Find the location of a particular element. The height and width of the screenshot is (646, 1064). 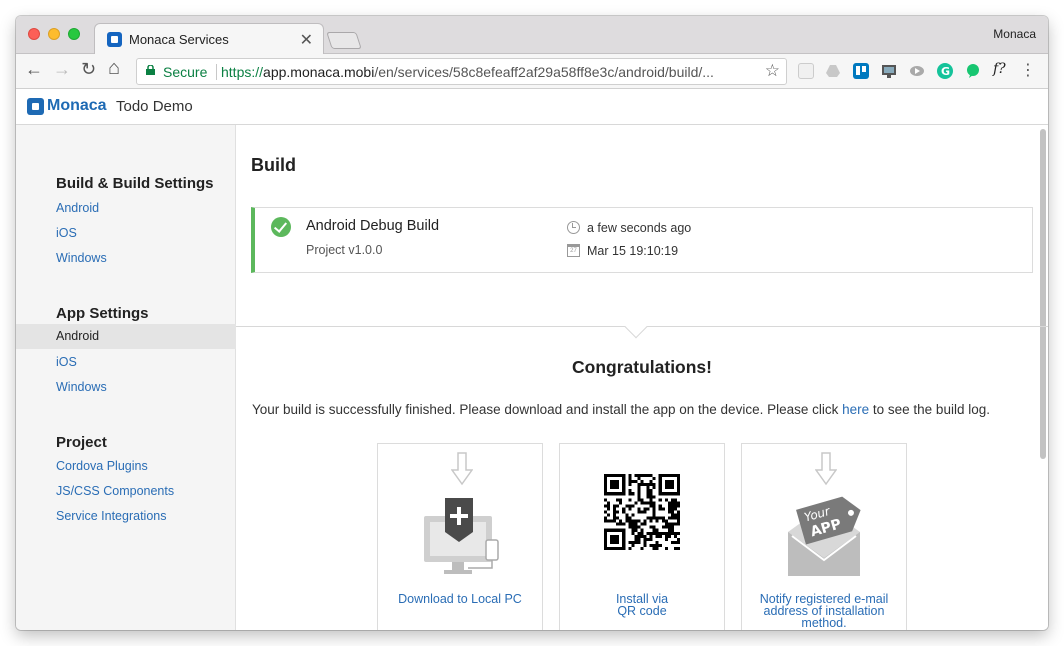

sidebar-heading-build-settings: Build & Build Settings is located at coordinates (135, 183).